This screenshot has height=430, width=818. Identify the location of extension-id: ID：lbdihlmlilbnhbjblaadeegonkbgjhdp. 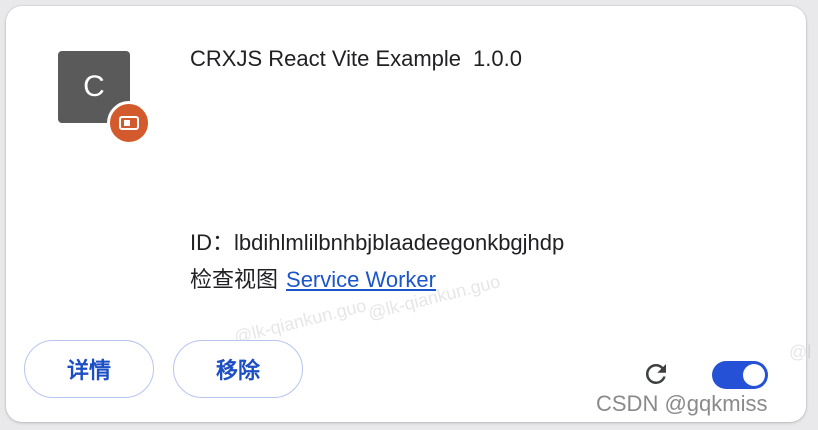
(377, 242).